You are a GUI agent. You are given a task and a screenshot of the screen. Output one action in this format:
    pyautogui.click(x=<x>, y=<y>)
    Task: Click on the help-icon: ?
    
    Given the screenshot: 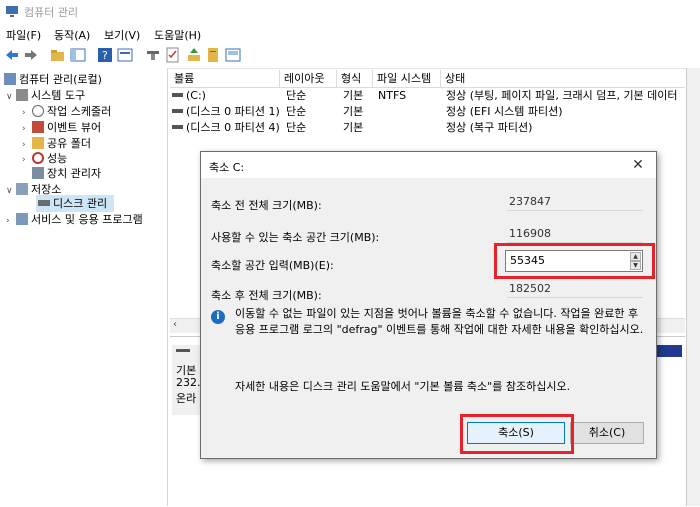 What is the action you would take?
    pyautogui.click(x=105, y=55)
    